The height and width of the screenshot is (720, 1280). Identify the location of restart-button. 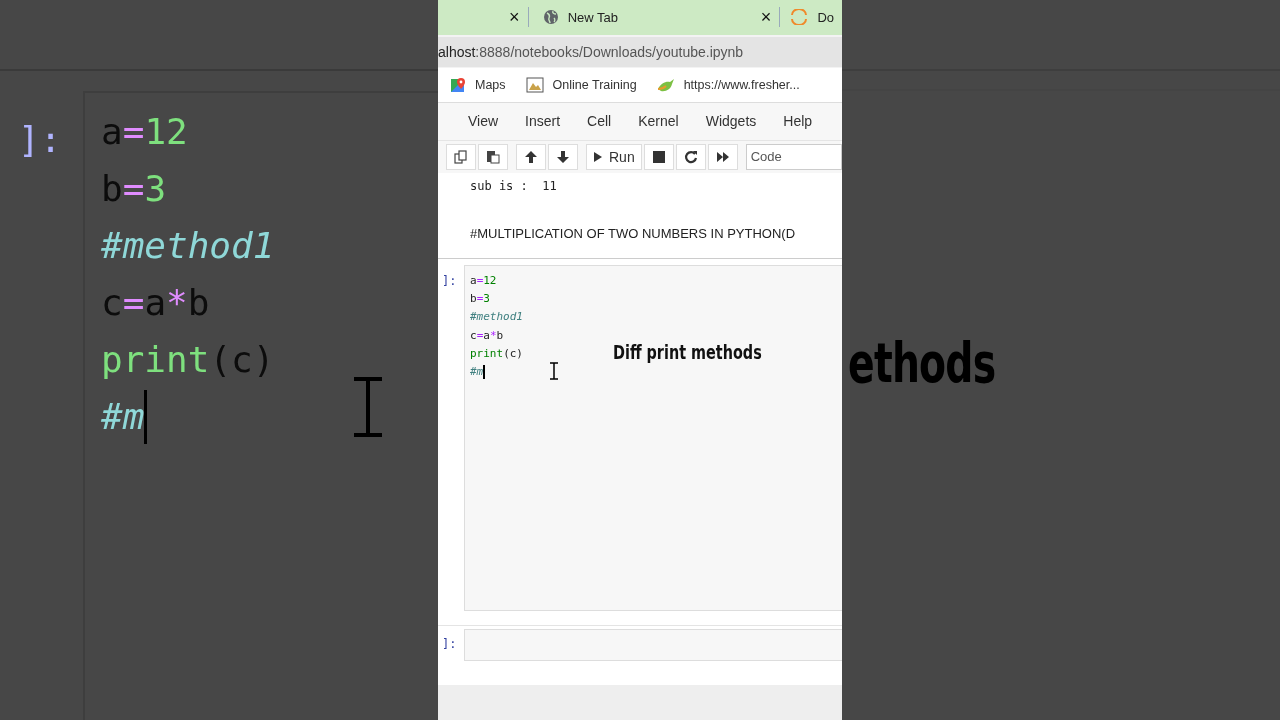
(690, 157).